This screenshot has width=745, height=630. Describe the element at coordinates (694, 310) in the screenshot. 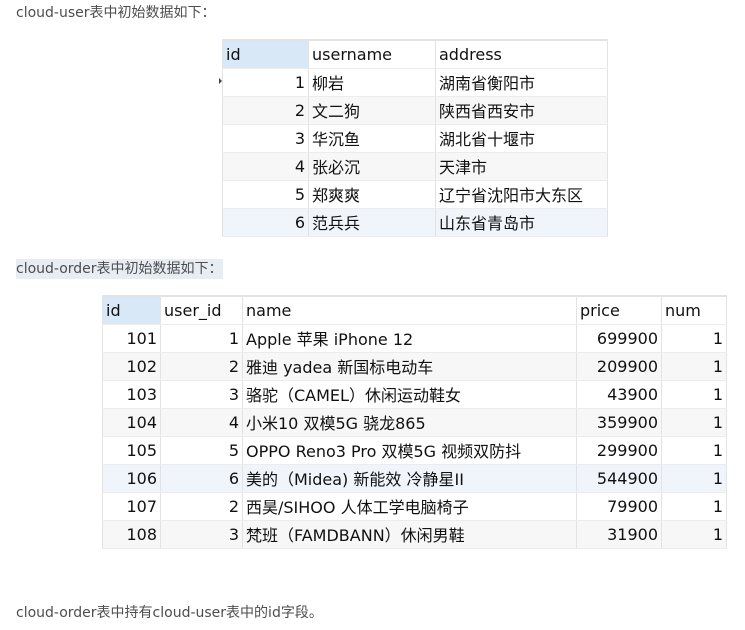

I see `column-header-num: num` at that location.